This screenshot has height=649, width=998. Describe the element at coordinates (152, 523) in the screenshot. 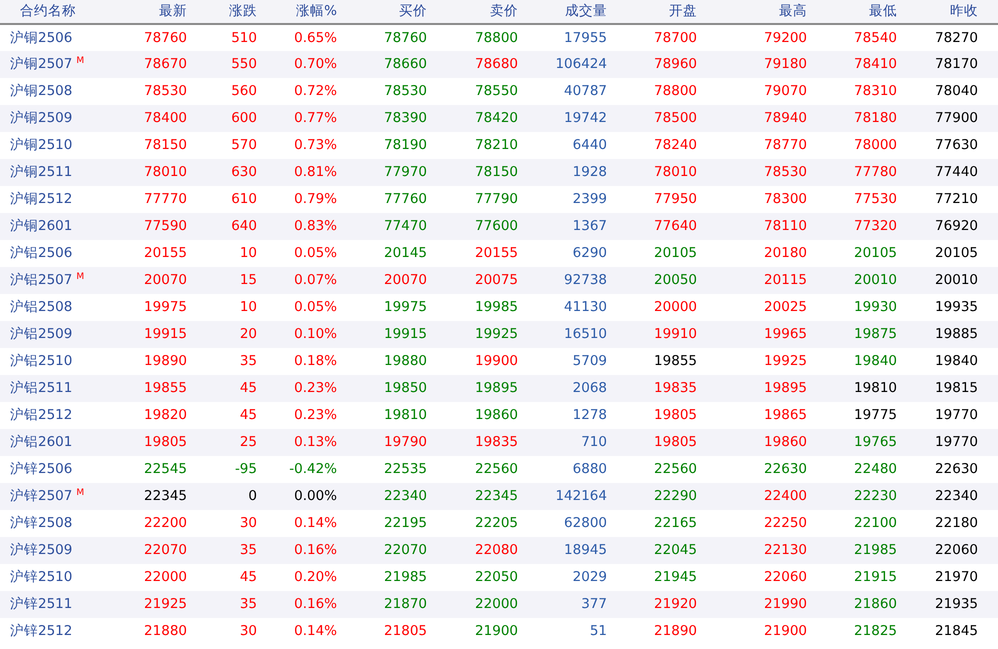

I see `table-cell: 22200` at that location.